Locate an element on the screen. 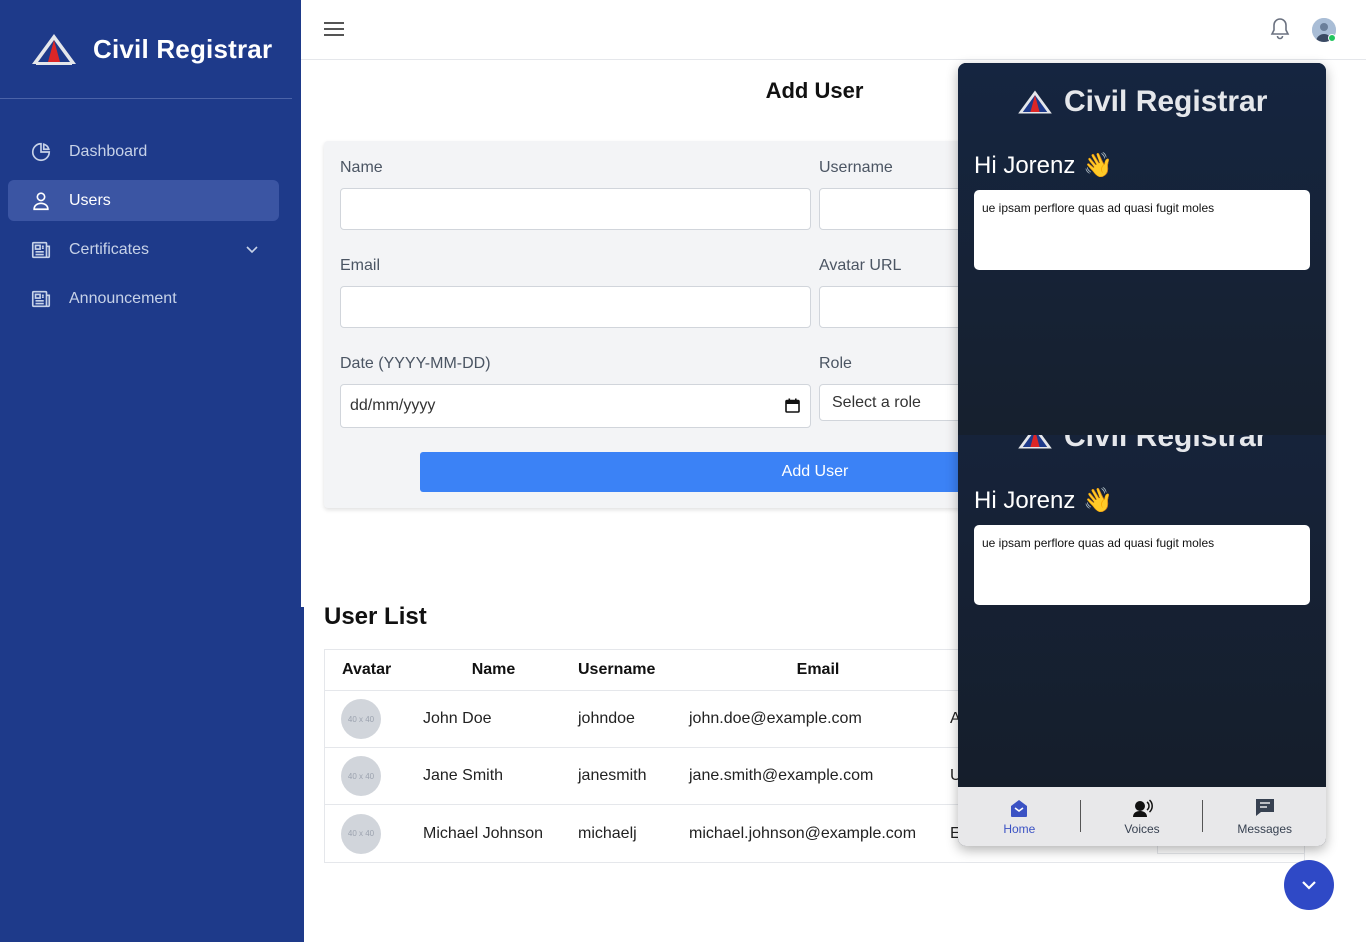 The width and height of the screenshot is (1366, 942). chat-tab-voices: Voices is located at coordinates (1142, 816).